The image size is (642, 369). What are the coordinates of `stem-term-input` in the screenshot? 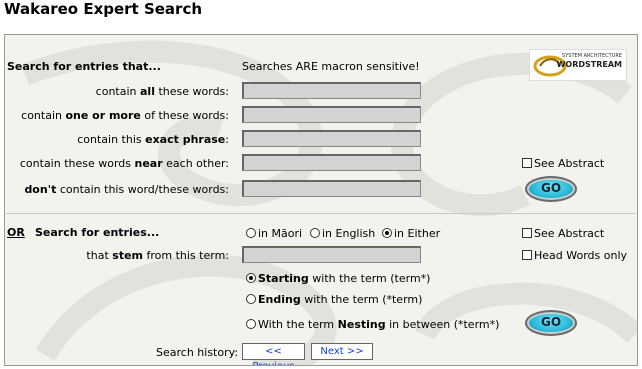 It's located at (331, 254).